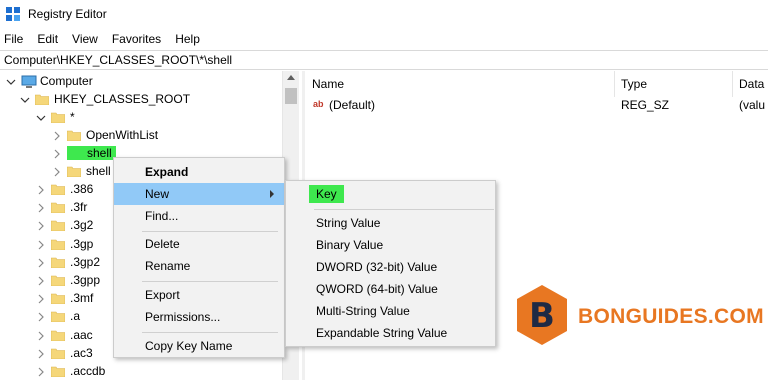 This screenshot has height=380, width=768. Describe the element at coordinates (291, 77) in the screenshot. I see `scroll-up-icon` at that location.